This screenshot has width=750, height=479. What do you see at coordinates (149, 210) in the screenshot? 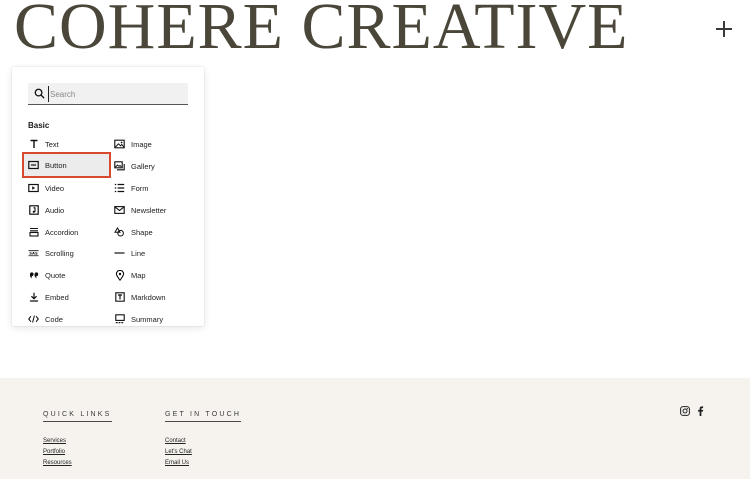
I see `block-label: Newsletter` at bounding box center [149, 210].